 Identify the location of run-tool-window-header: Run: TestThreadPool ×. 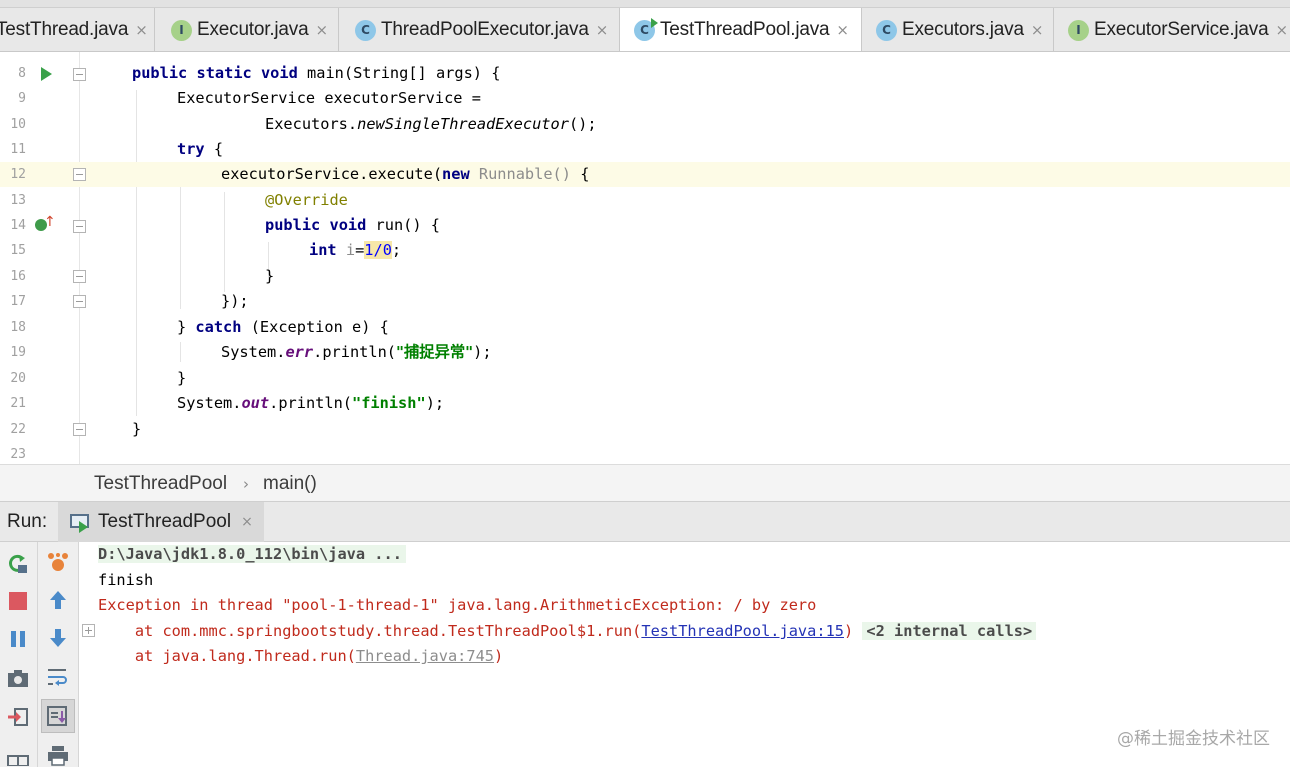
(645, 522).